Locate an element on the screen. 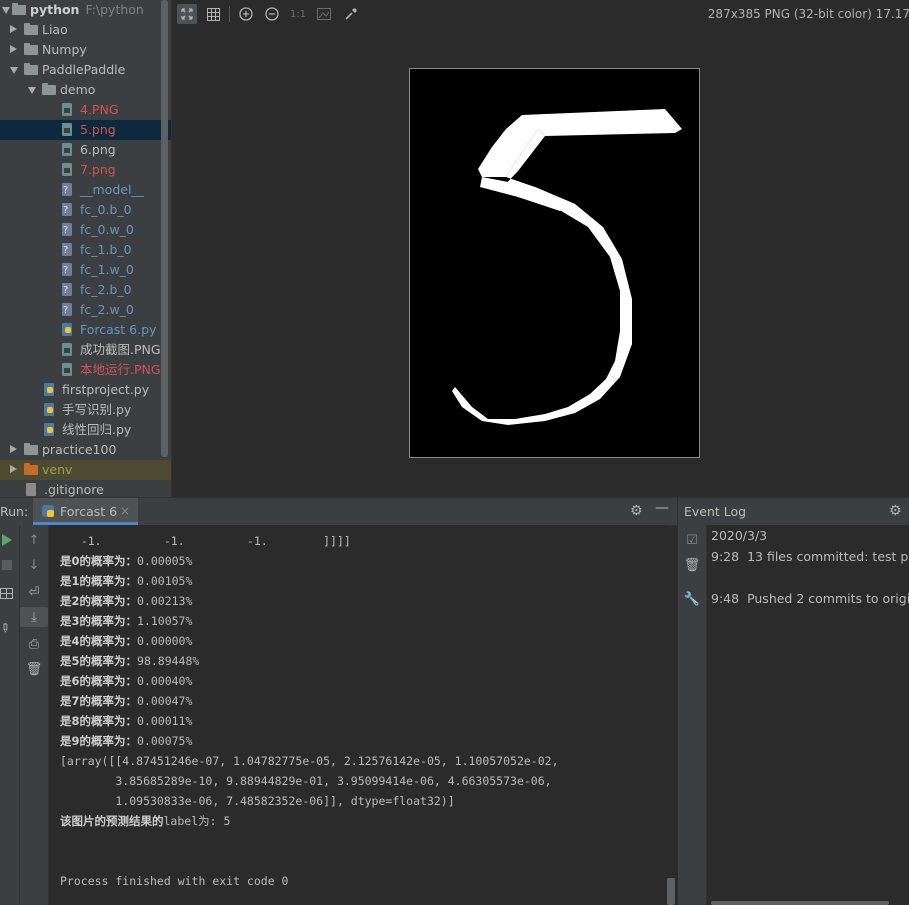 This screenshot has width=909, height=905. console-line-text: 0.00011% is located at coordinates (165, 721).